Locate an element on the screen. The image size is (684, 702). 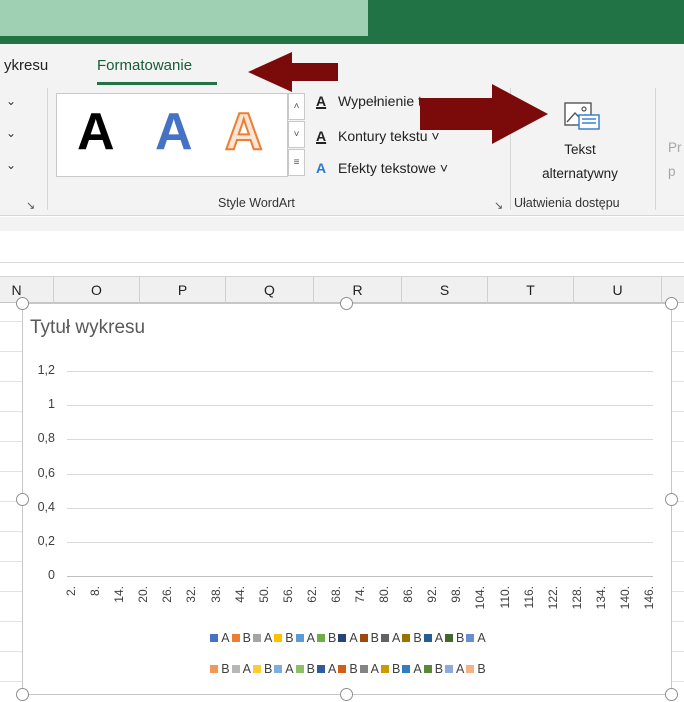
resize-handle-right is located at coordinates (671, 499).